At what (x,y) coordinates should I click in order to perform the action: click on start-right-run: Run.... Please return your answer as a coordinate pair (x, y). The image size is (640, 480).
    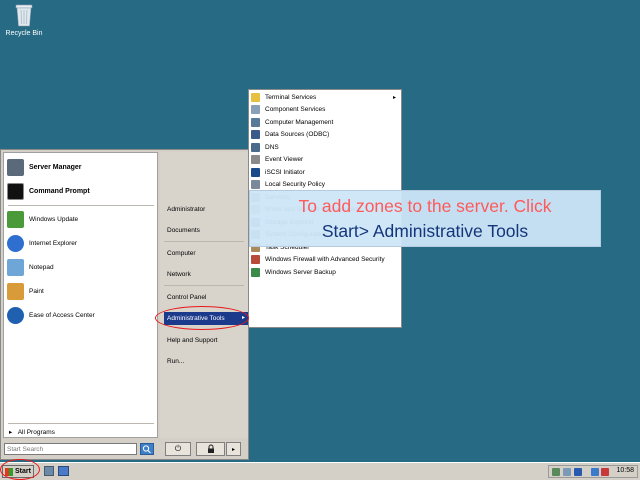
    Looking at the image, I should click on (206, 361).